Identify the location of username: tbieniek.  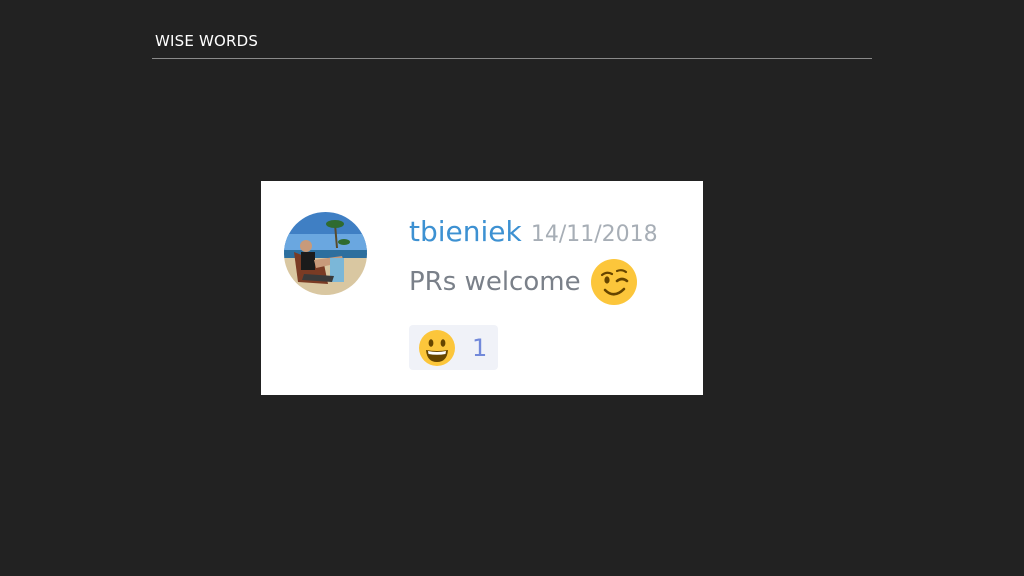
(465, 231).